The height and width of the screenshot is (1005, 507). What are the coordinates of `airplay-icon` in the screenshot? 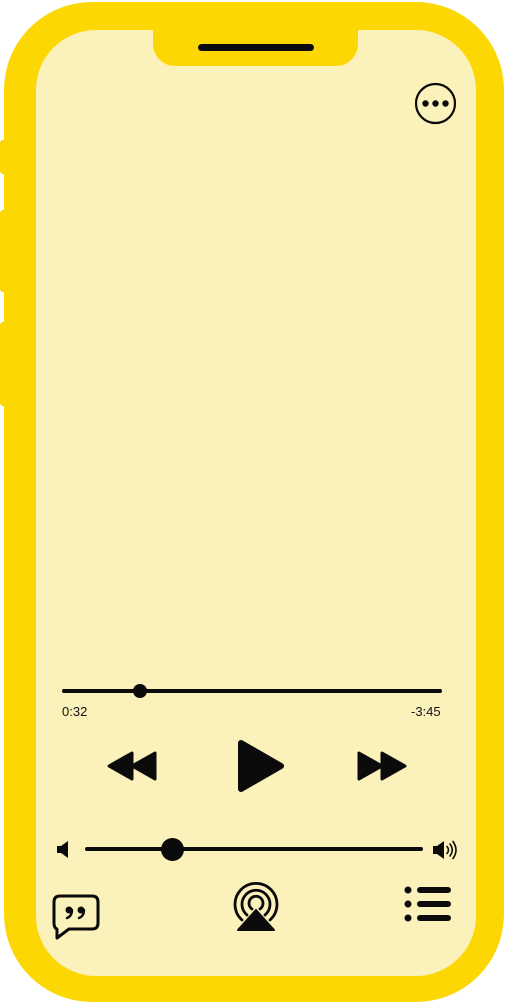 It's located at (256, 906).